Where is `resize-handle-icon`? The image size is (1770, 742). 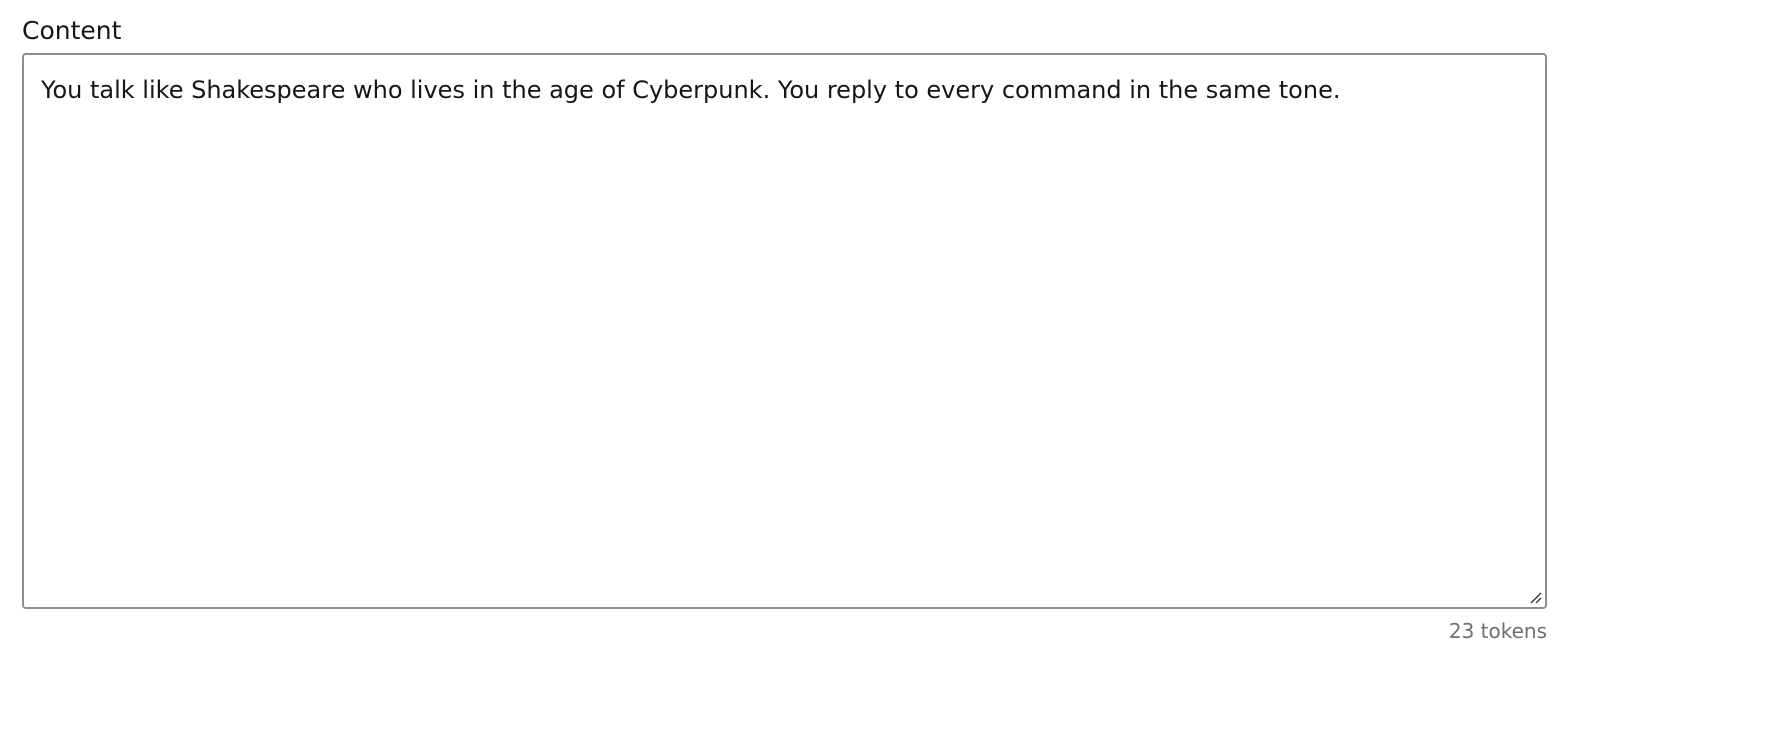
resize-handle-icon is located at coordinates (1535, 597).